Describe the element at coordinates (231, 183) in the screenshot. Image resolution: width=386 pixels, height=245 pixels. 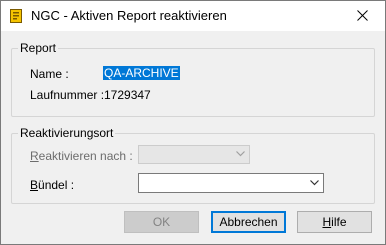
I see `bundle-dropdown` at that location.